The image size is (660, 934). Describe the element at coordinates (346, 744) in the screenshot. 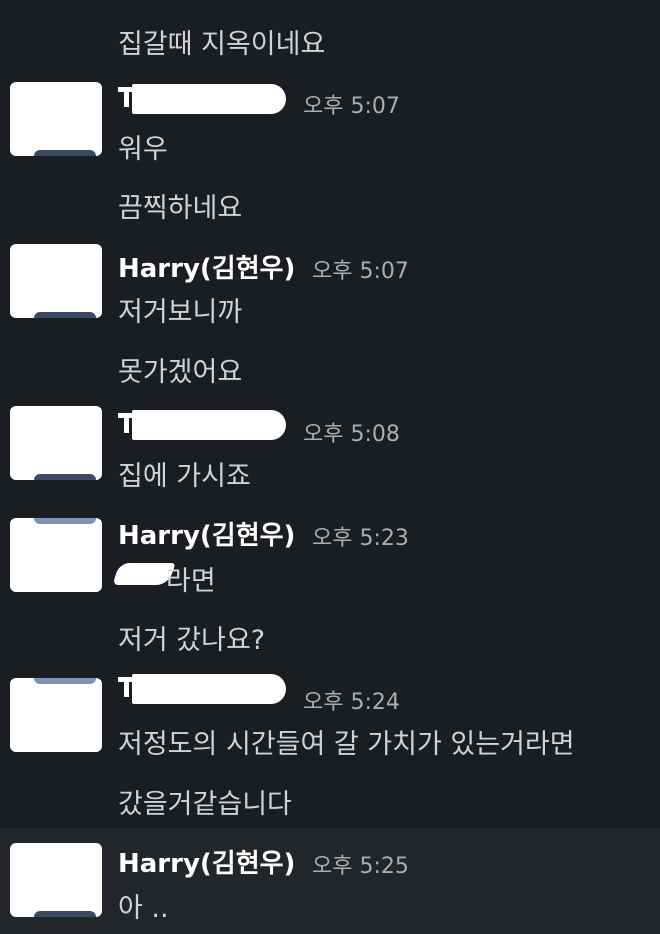

I see `message-text: 저정도의 시간들여 갈 가치가 있는거라면` at that location.